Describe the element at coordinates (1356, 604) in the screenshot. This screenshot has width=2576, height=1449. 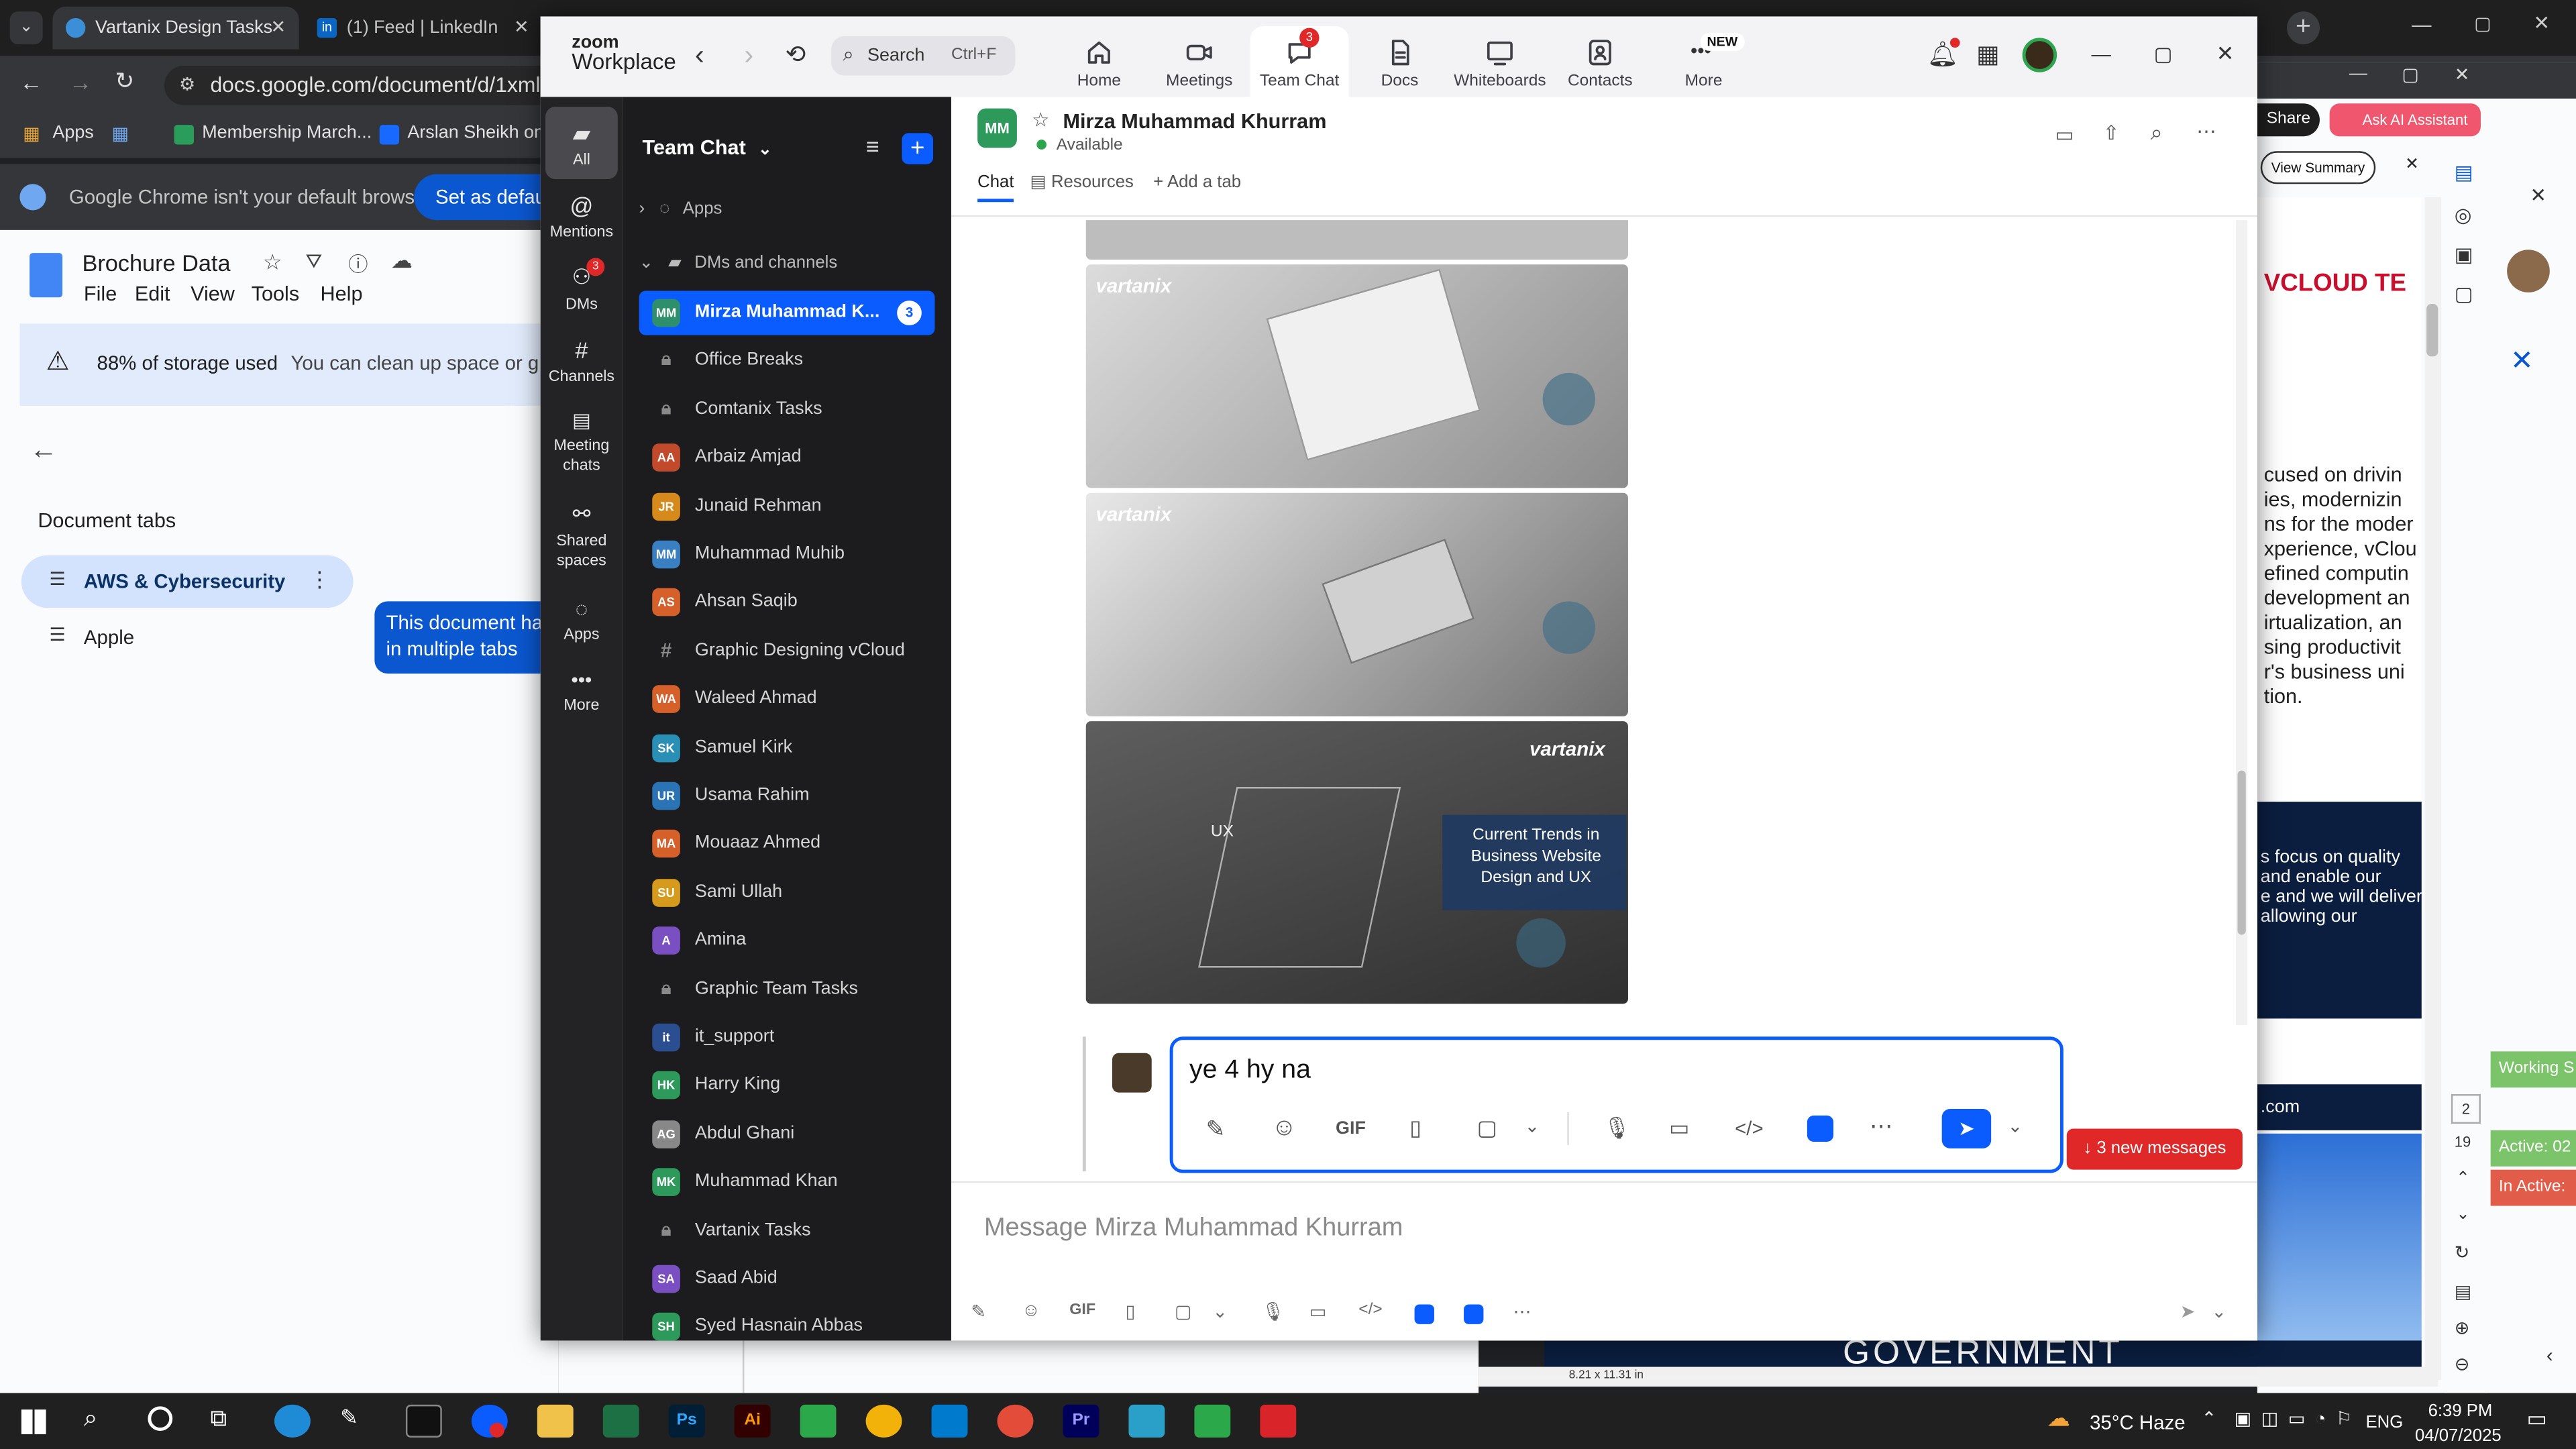
I see `message-image: vartanix` at that location.